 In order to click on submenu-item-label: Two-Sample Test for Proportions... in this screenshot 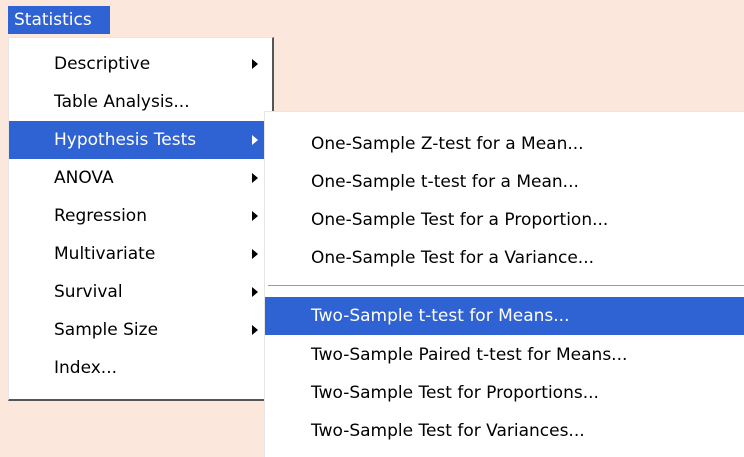, I will do `click(455, 393)`.